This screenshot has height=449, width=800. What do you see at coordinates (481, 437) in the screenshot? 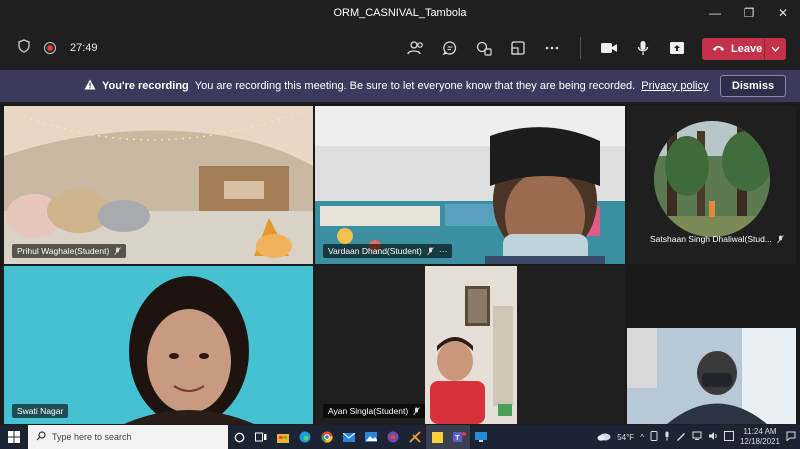
I see `display-icon` at bounding box center [481, 437].